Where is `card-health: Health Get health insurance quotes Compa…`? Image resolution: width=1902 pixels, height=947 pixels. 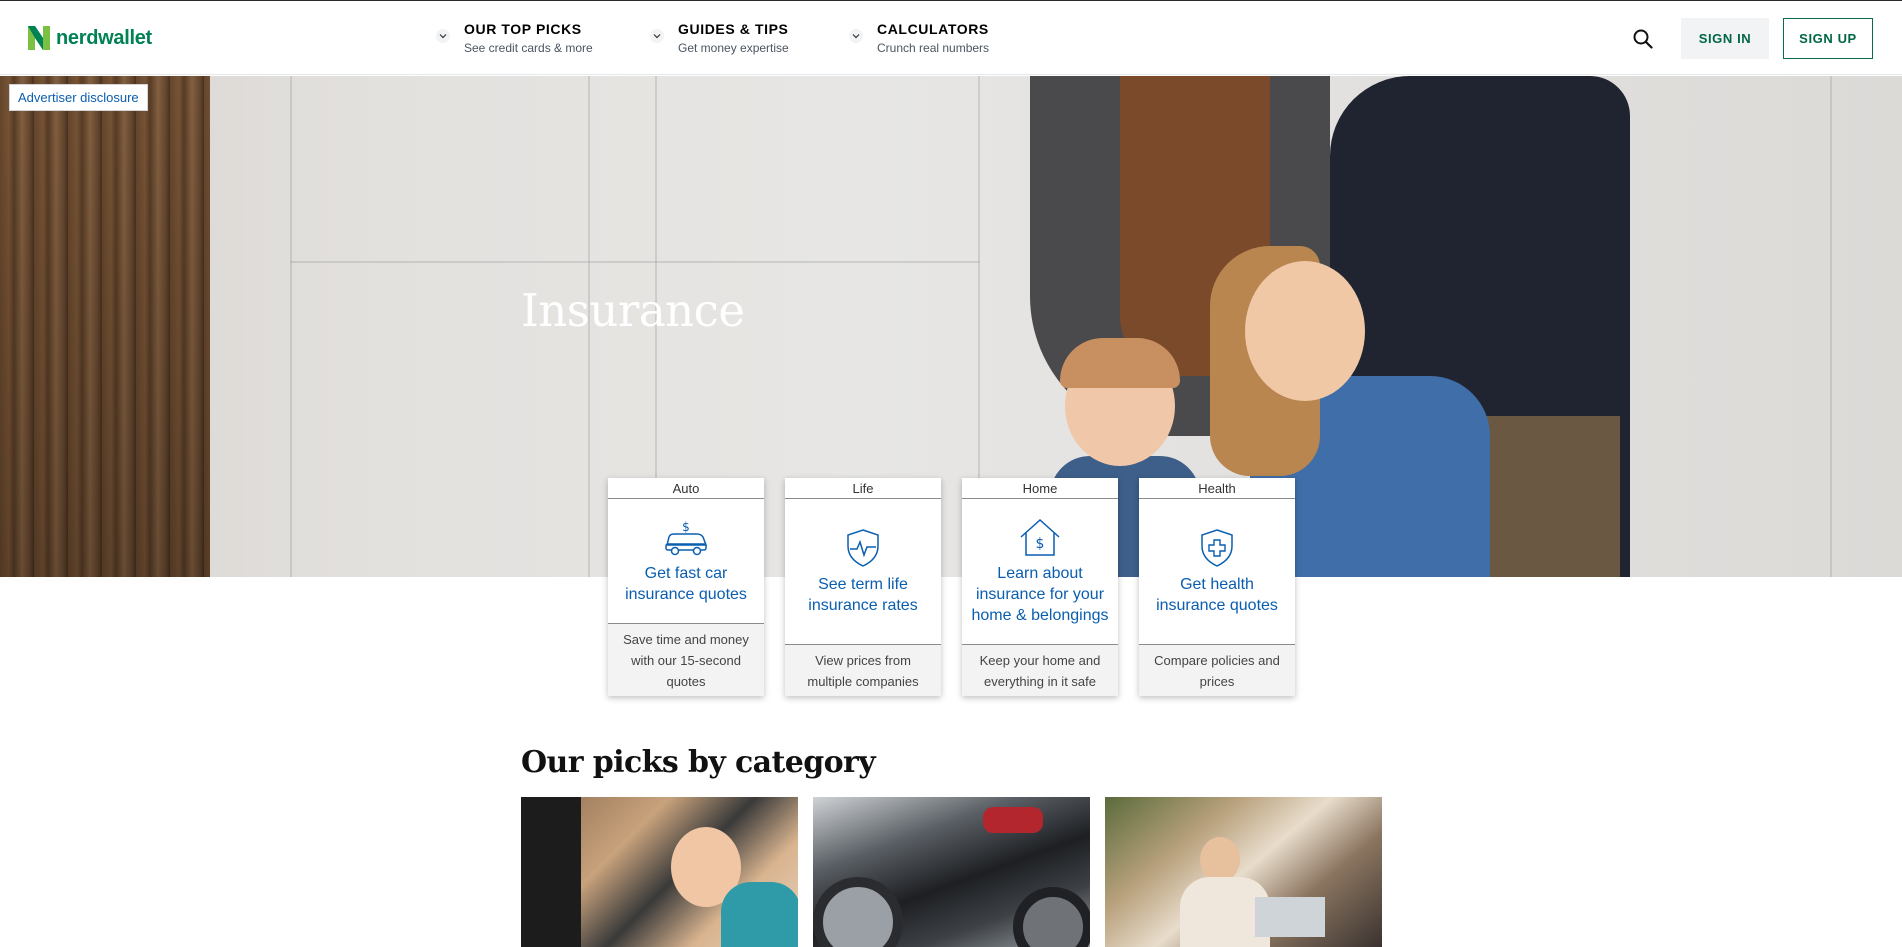 card-health: Health Get health insurance quotes Compa… is located at coordinates (1217, 587).